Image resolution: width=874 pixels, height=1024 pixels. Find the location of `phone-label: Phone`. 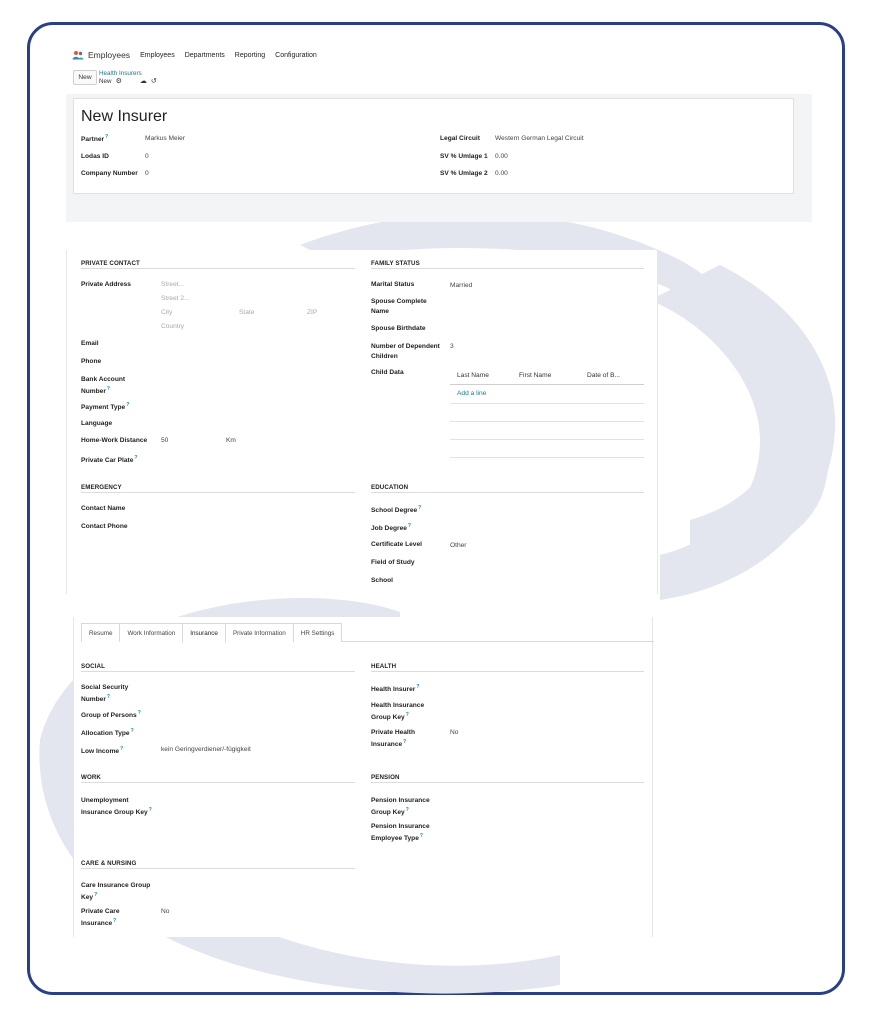

phone-label: Phone is located at coordinates (91, 361).